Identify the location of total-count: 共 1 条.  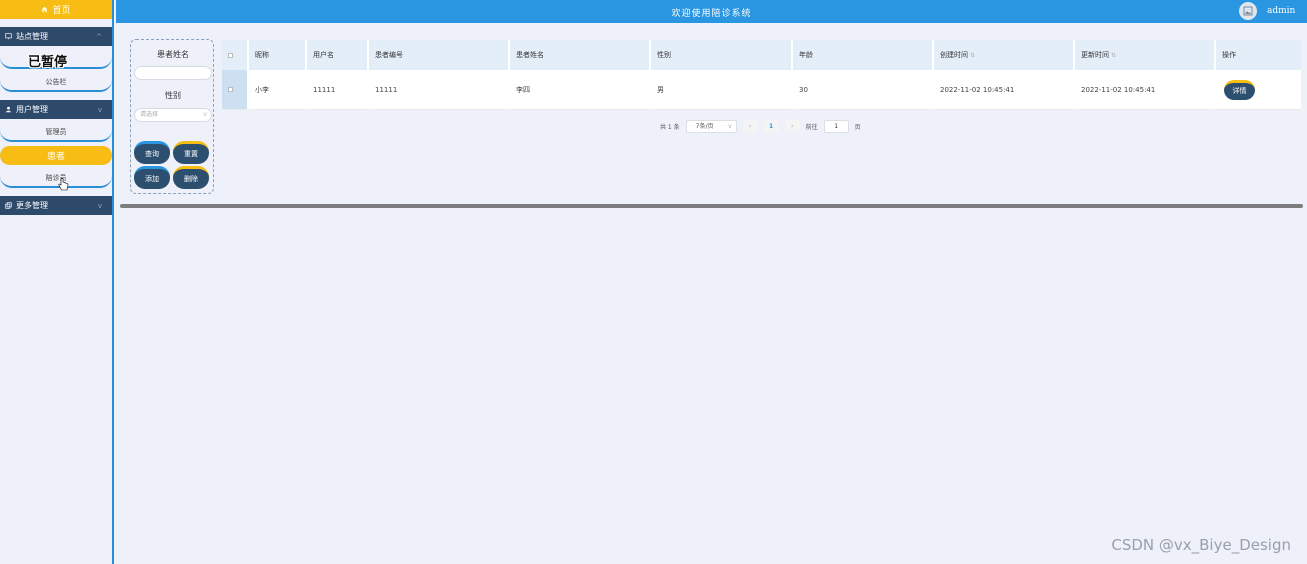
(670, 127).